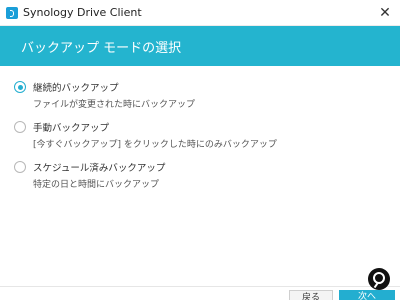 The height and width of the screenshot is (300, 400). I want to click on option-manual-backup: 手動バックアップ [今すぐバックアップ] をクリックした時にのみバックアップ, so click(200, 139).